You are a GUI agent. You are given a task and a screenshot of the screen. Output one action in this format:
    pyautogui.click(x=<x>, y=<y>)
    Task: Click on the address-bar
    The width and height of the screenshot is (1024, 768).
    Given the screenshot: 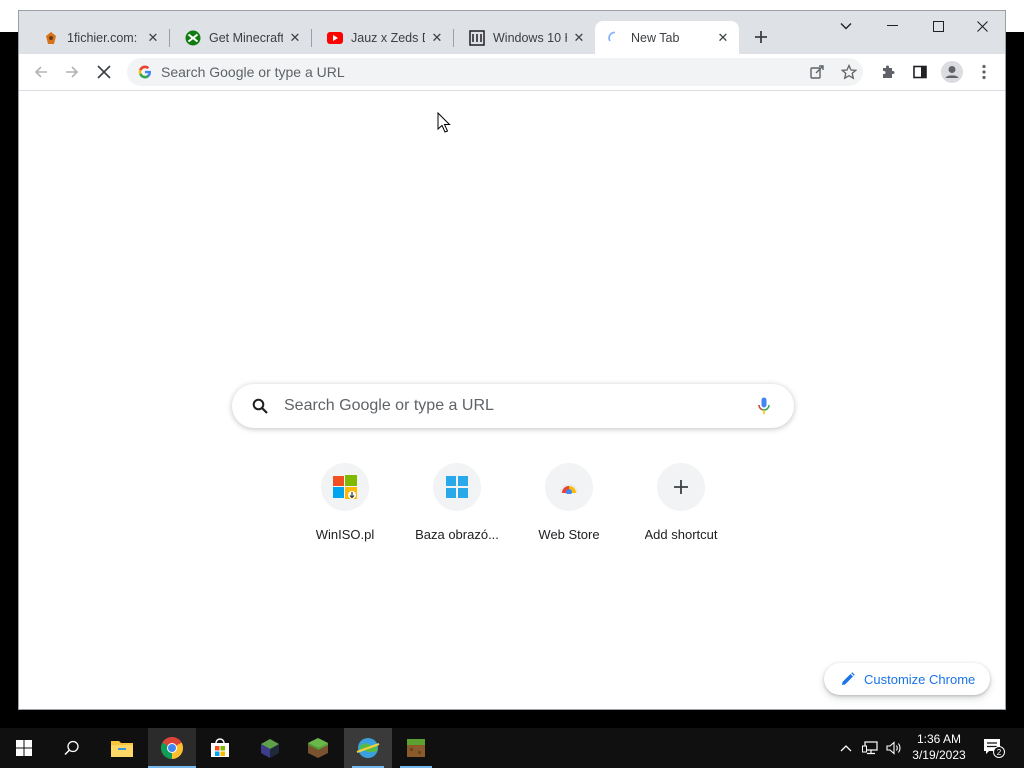 What is the action you would take?
    pyautogui.click(x=495, y=72)
    